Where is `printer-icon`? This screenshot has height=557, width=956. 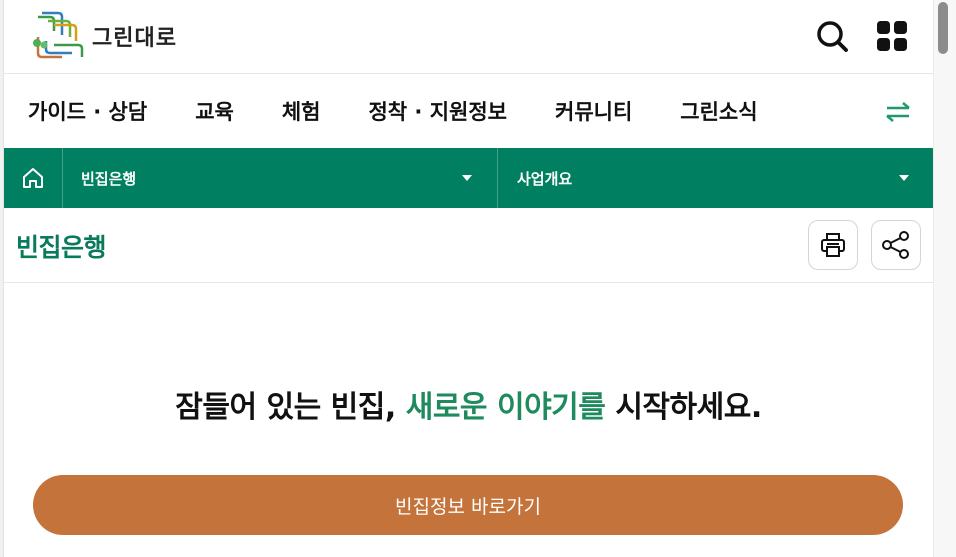 printer-icon is located at coordinates (833, 245).